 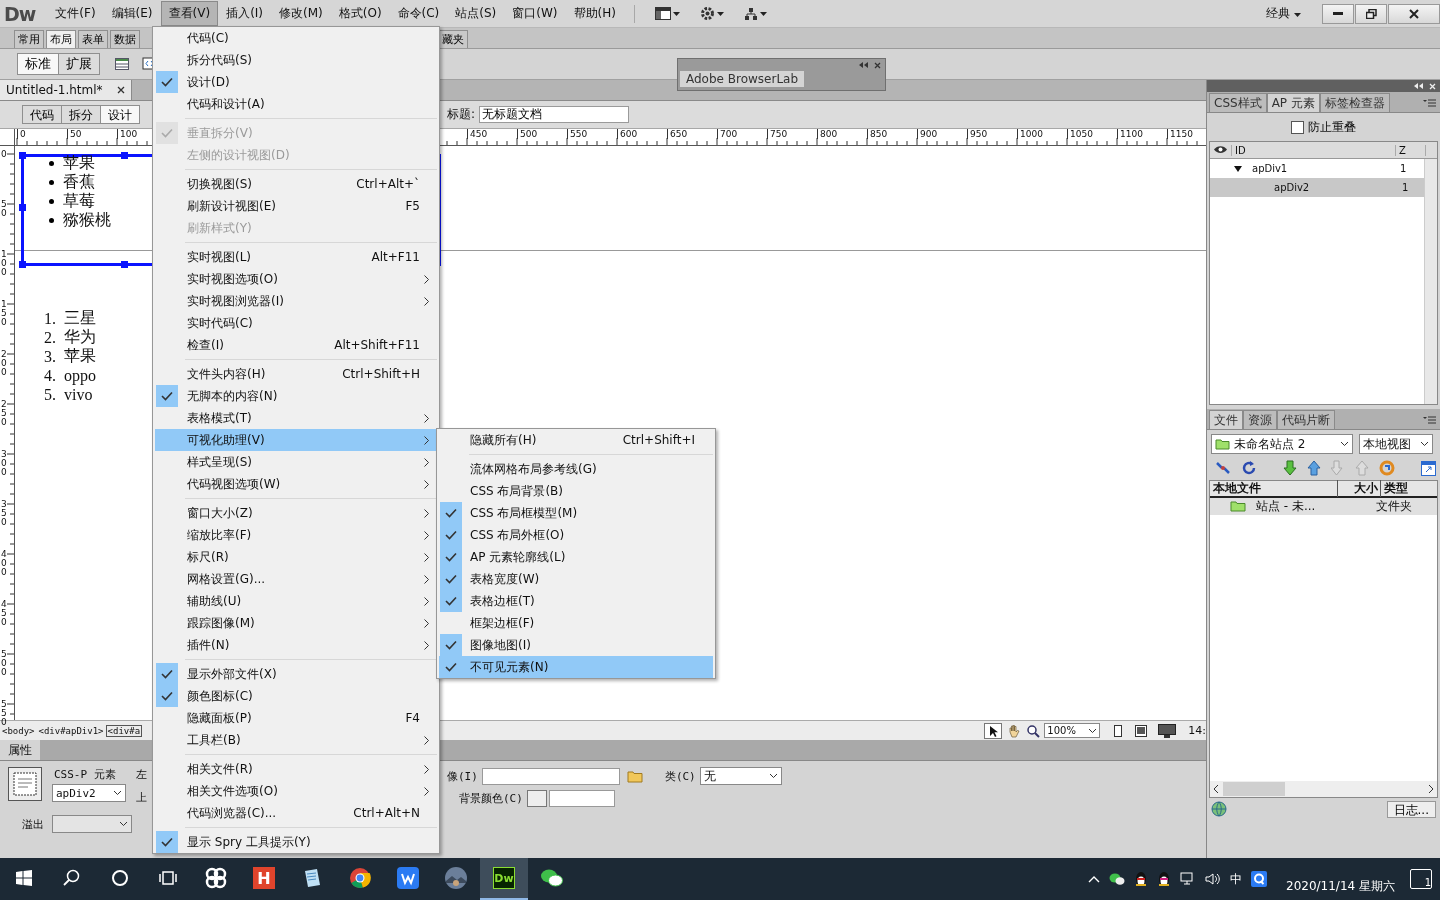 I want to click on menu-item: 表格模式(T), so click(x=296, y=418).